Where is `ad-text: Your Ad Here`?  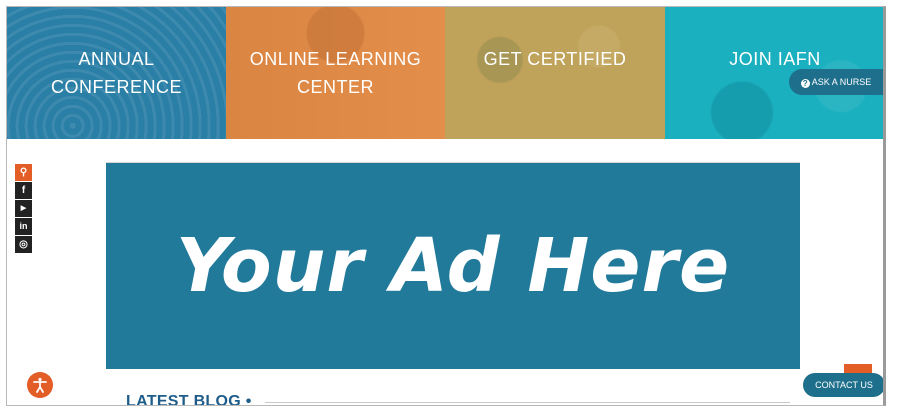
ad-text: Your Ad Here is located at coordinates (453, 266).